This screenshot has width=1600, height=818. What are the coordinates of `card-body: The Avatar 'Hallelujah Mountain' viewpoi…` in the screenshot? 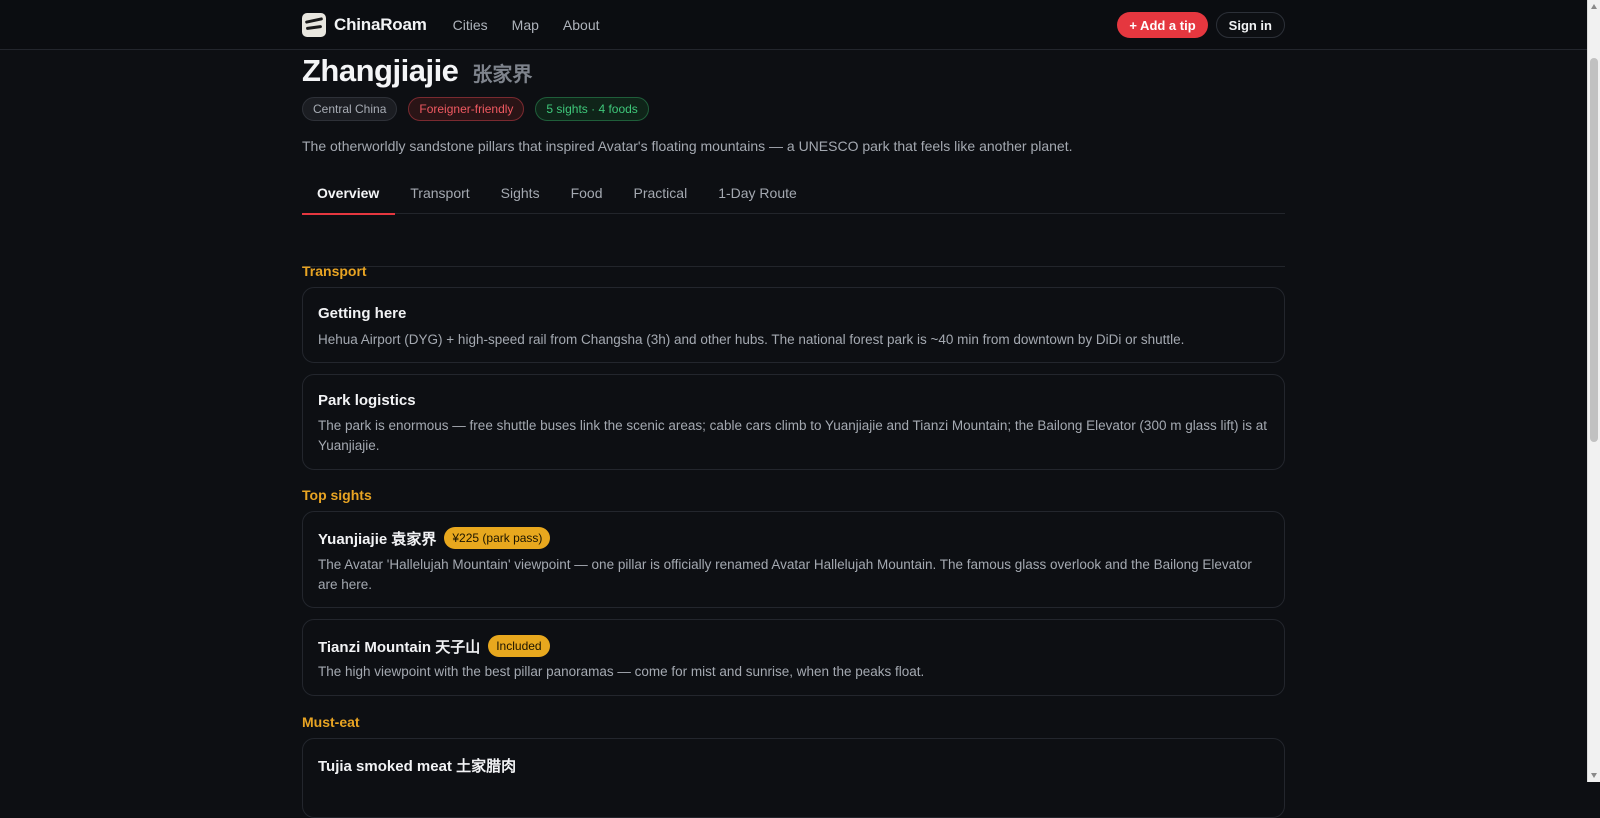 It's located at (785, 574).